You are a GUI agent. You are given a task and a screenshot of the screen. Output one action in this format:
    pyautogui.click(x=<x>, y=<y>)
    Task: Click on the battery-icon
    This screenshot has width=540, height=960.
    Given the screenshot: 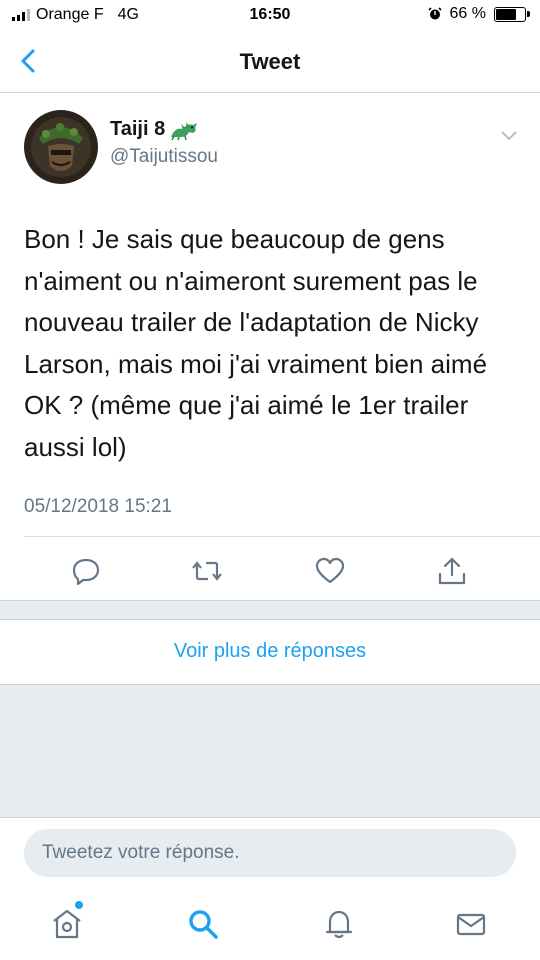 What is the action you would take?
    pyautogui.click(x=512, y=14)
    